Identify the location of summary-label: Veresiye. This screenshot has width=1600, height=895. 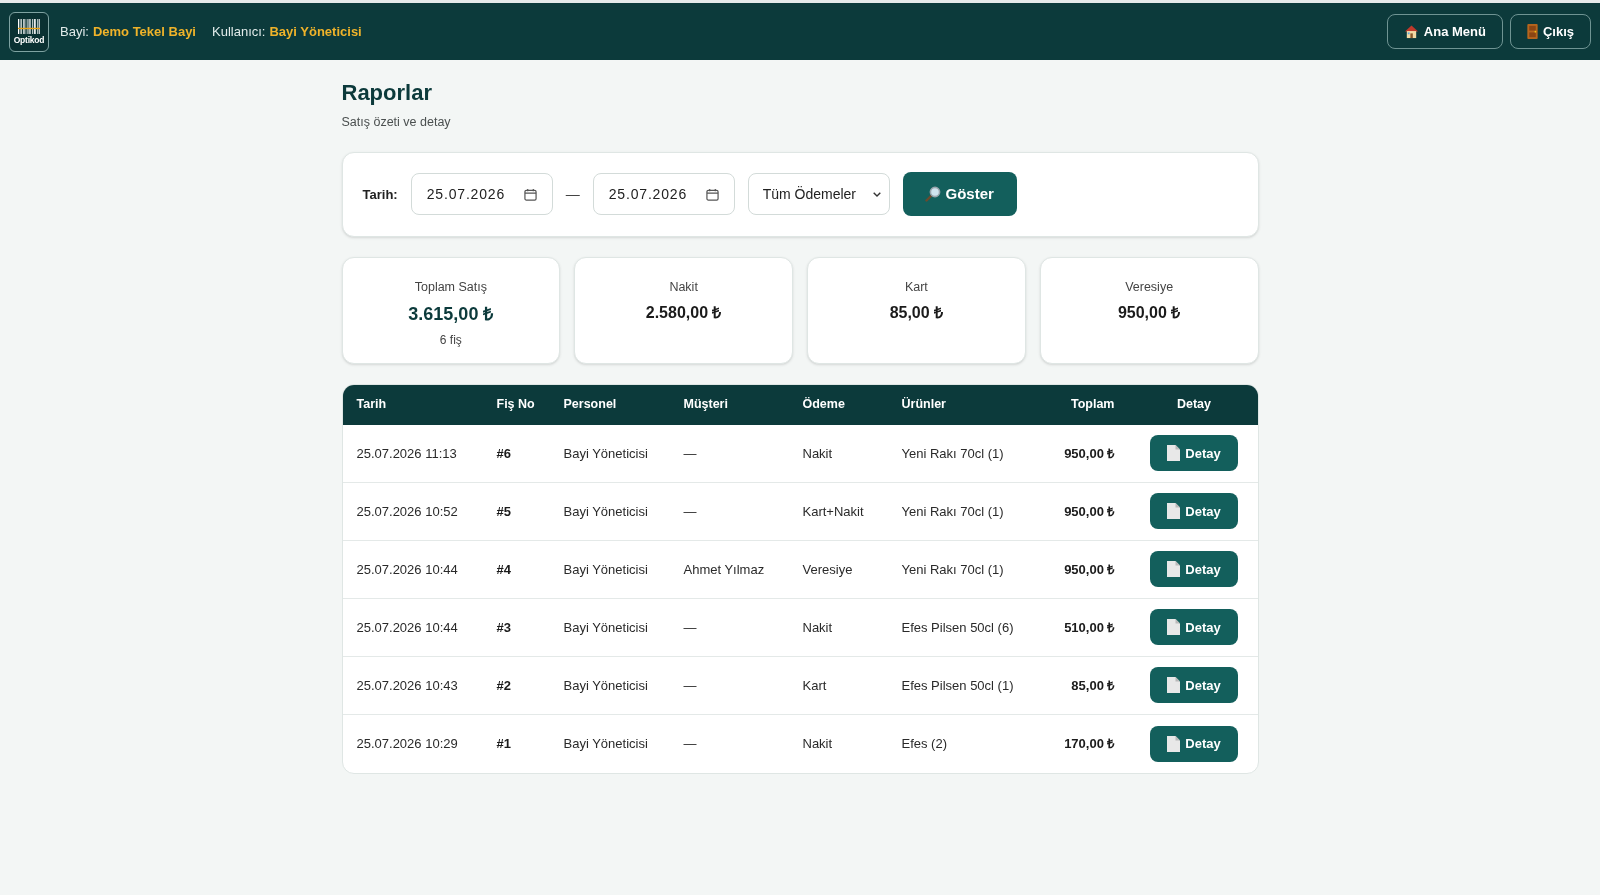
(1149, 287).